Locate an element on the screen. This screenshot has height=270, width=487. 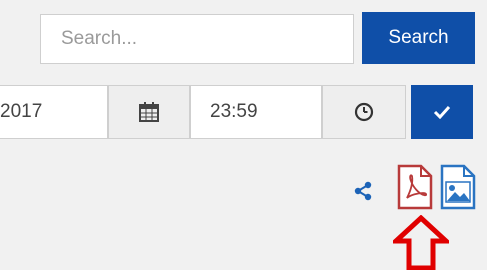
search-input is located at coordinates (197, 39).